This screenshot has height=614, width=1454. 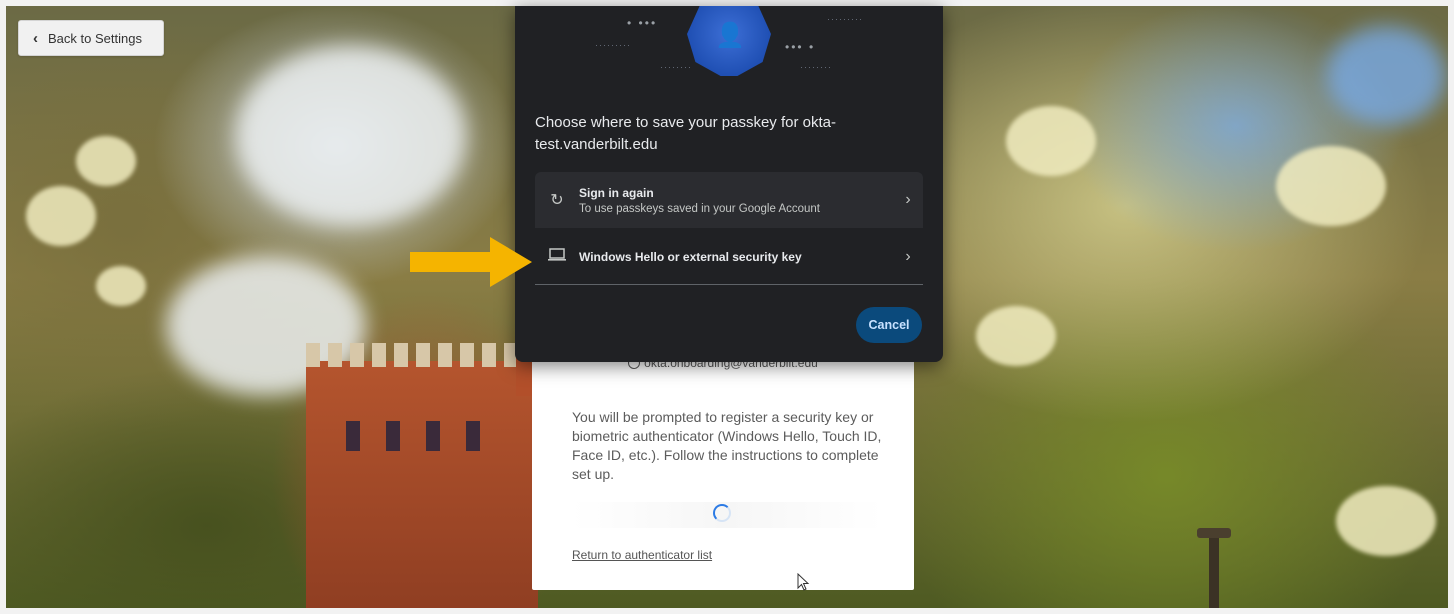 I want to click on return-to-authenticator-list-link: Return to authenticator list, so click(x=642, y=555).